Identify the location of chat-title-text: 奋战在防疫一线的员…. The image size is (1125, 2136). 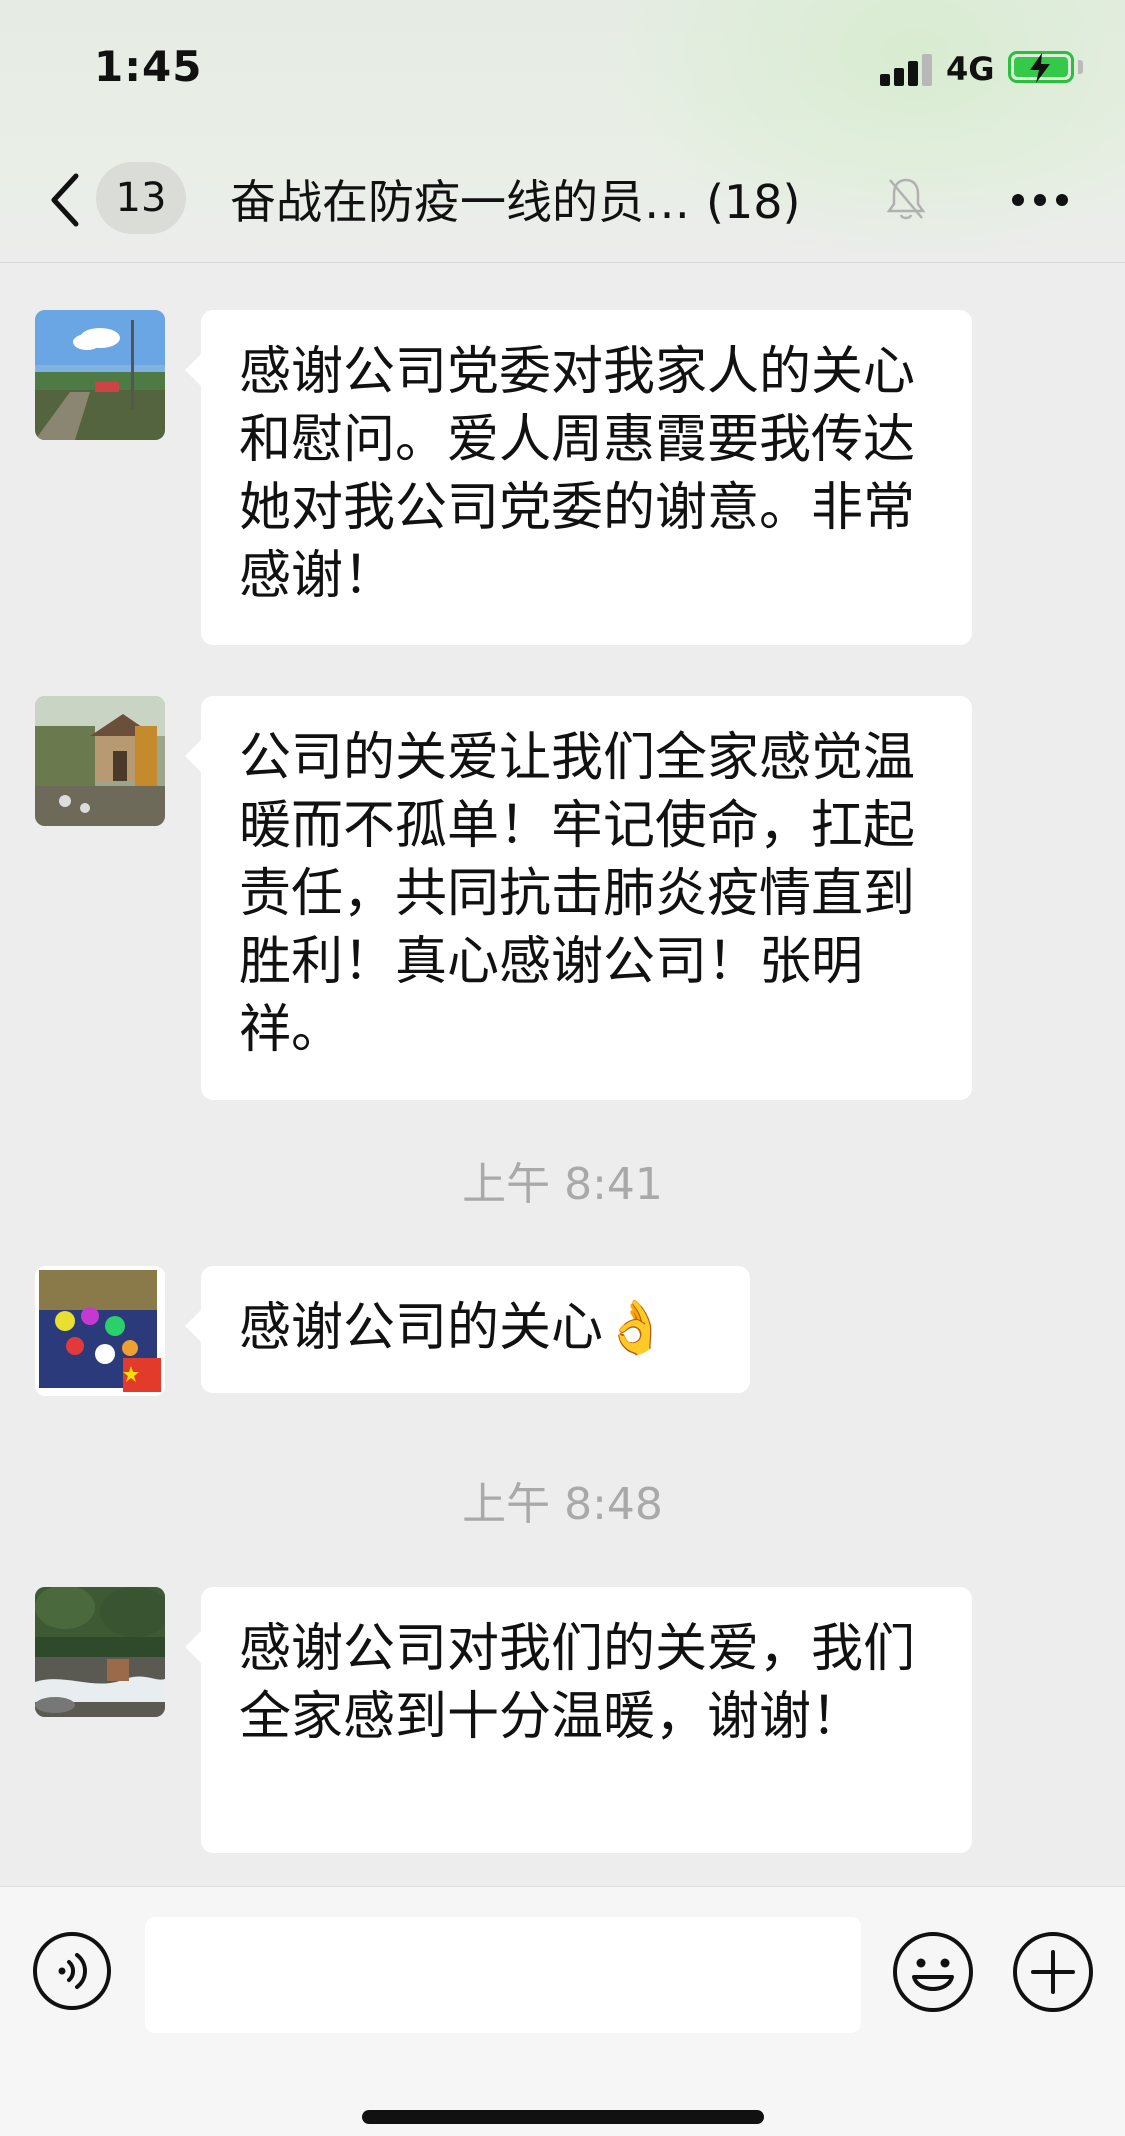
(460, 202).